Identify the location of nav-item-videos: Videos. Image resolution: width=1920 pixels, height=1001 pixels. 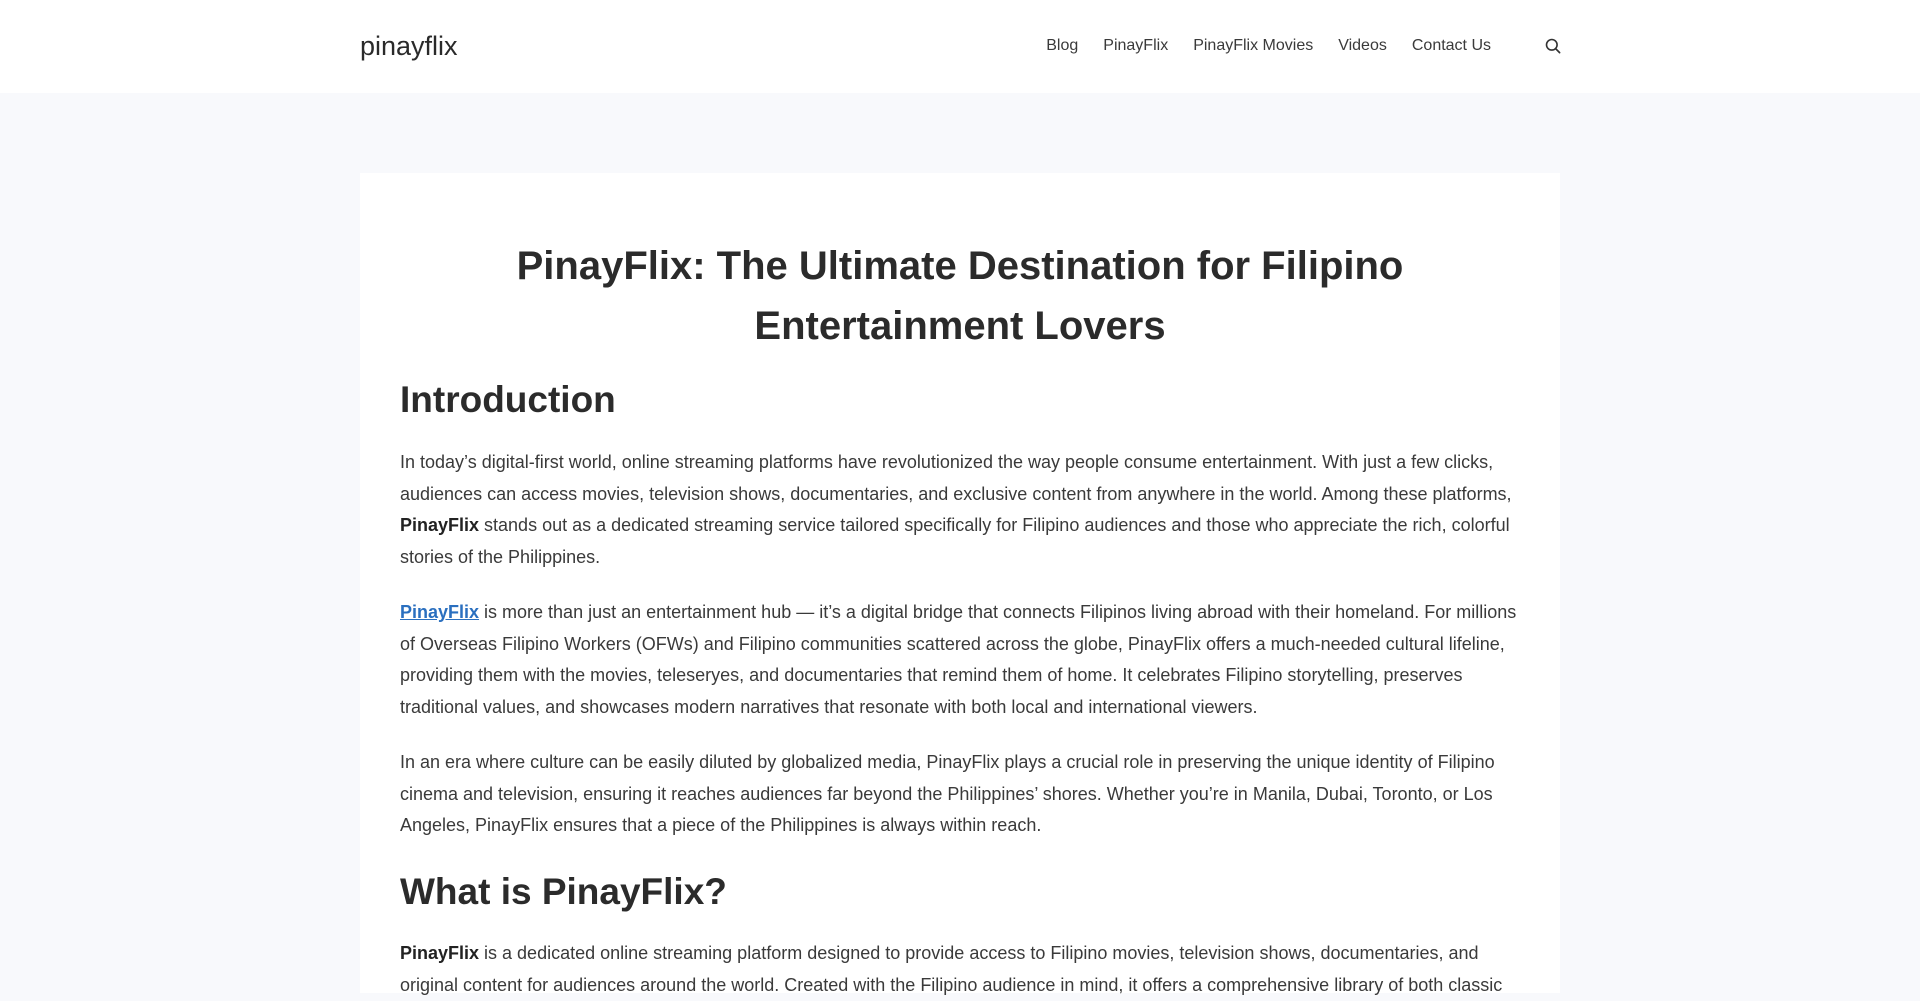
(1362, 46).